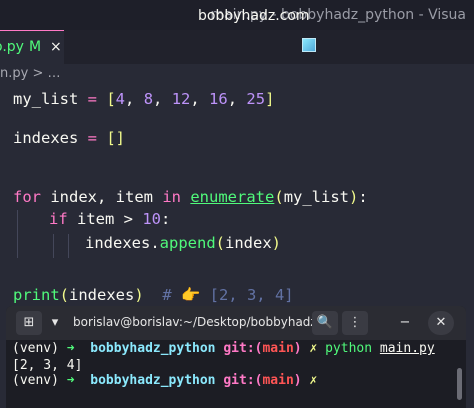 This screenshot has width=474, height=408. Describe the element at coordinates (405, 323) in the screenshot. I see `minimize-icon: −` at that location.